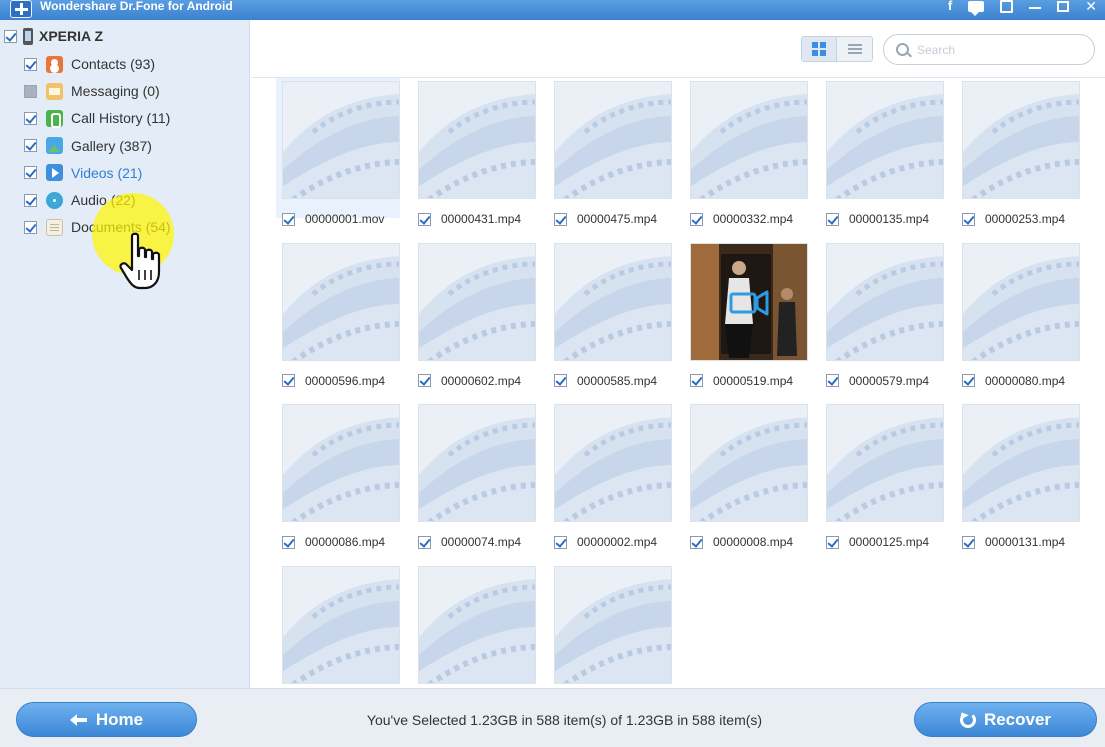  I want to click on file-tile: 00000519.mp4, so click(746, 314).